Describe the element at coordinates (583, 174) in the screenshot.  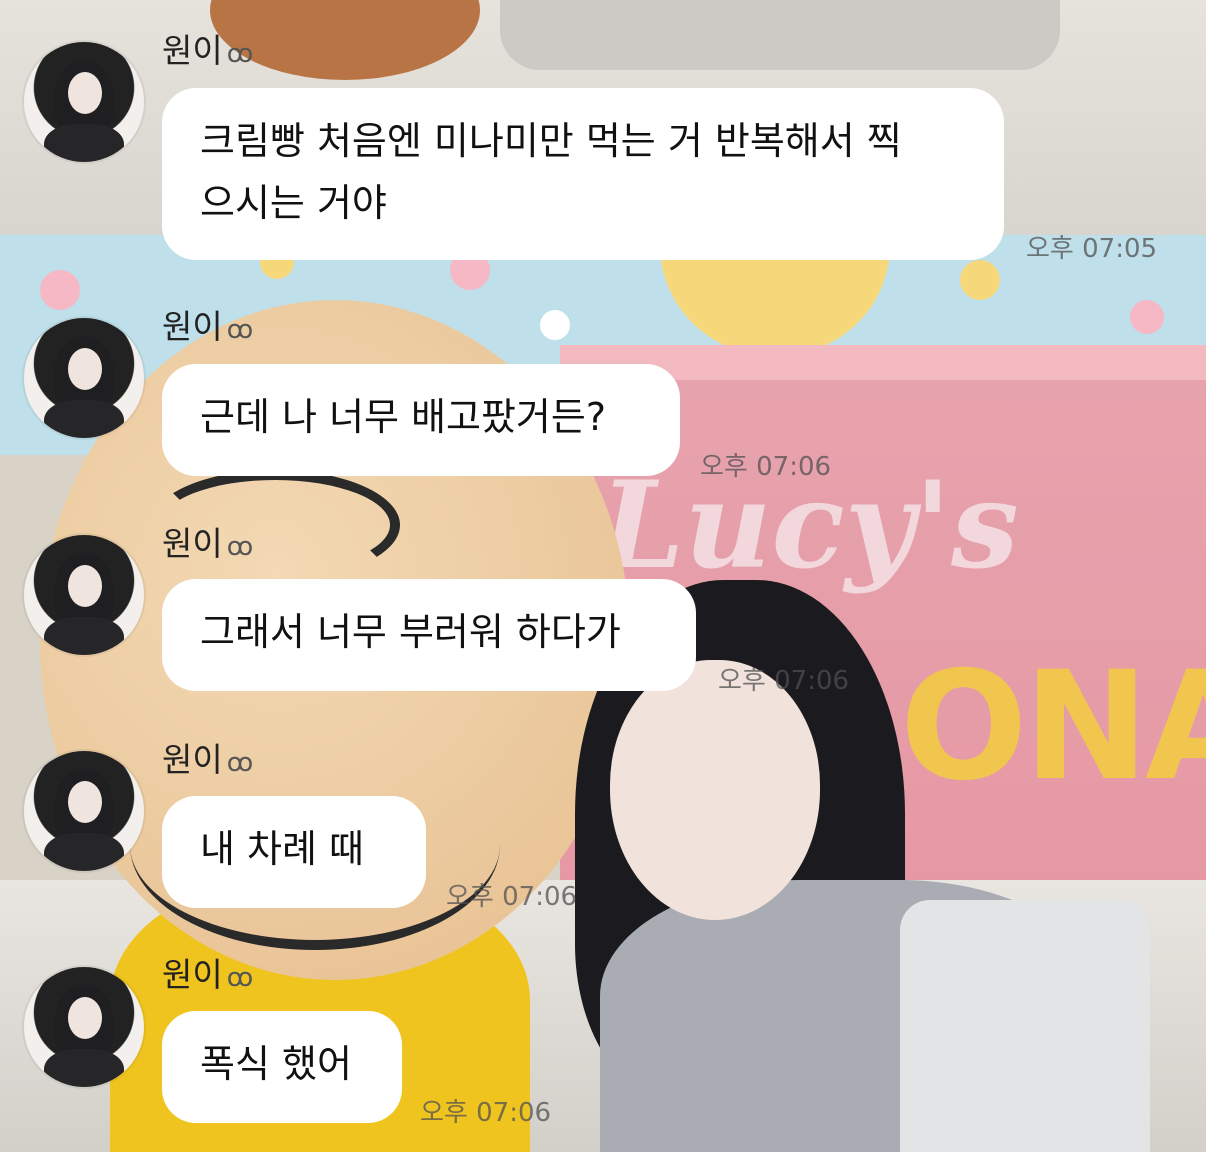
I see `message-bubble: 크림빵 처음엔 미나미만 먹는 거 반복해서 찍 으시는 거야` at that location.